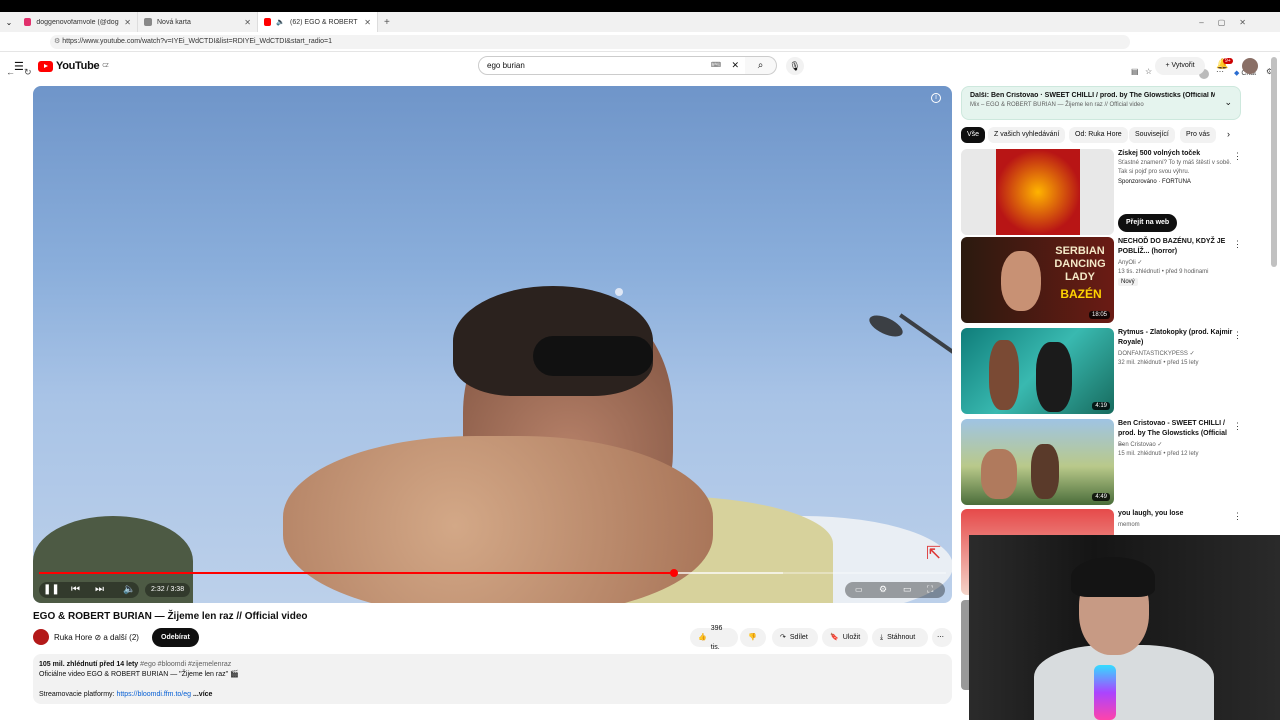 Image resolution: width=1280 pixels, height=720 pixels. I want to click on duration-badge: 18:05, so click(1099, 315).